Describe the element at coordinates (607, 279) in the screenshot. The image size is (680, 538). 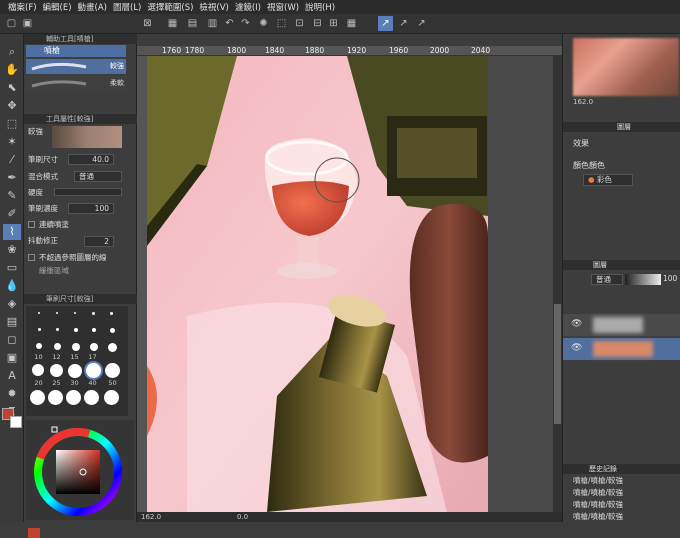
I see `layer-blend-mode-select: 普通` at that location.